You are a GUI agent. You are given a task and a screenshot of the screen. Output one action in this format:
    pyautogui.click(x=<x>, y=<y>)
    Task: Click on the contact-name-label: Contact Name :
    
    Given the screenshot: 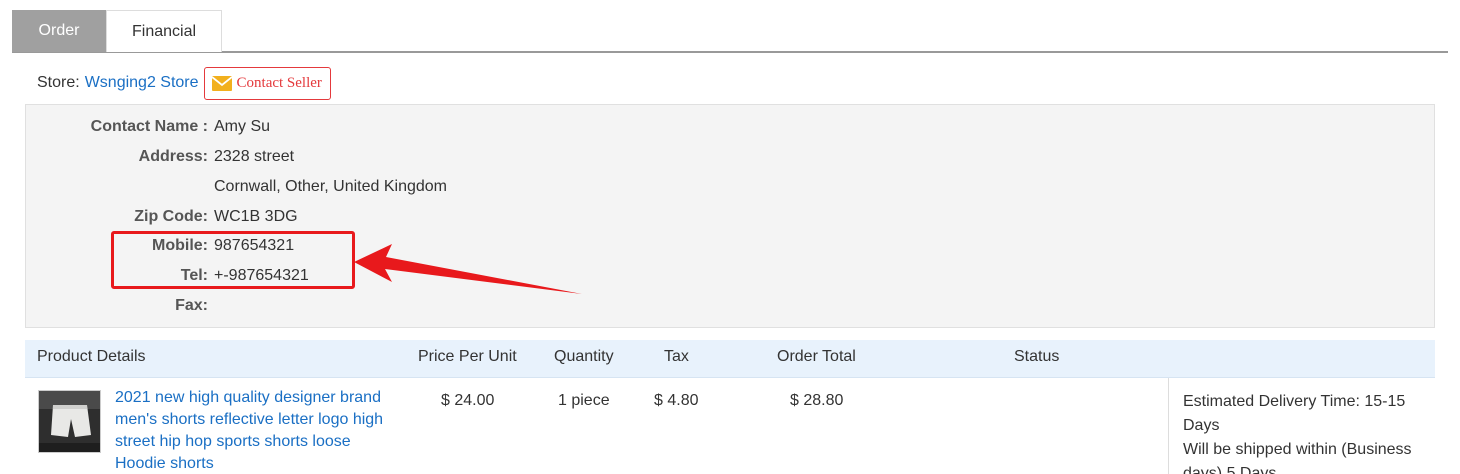 What is the action you would take?
    pyautogui.click(x=149, y=126)
    